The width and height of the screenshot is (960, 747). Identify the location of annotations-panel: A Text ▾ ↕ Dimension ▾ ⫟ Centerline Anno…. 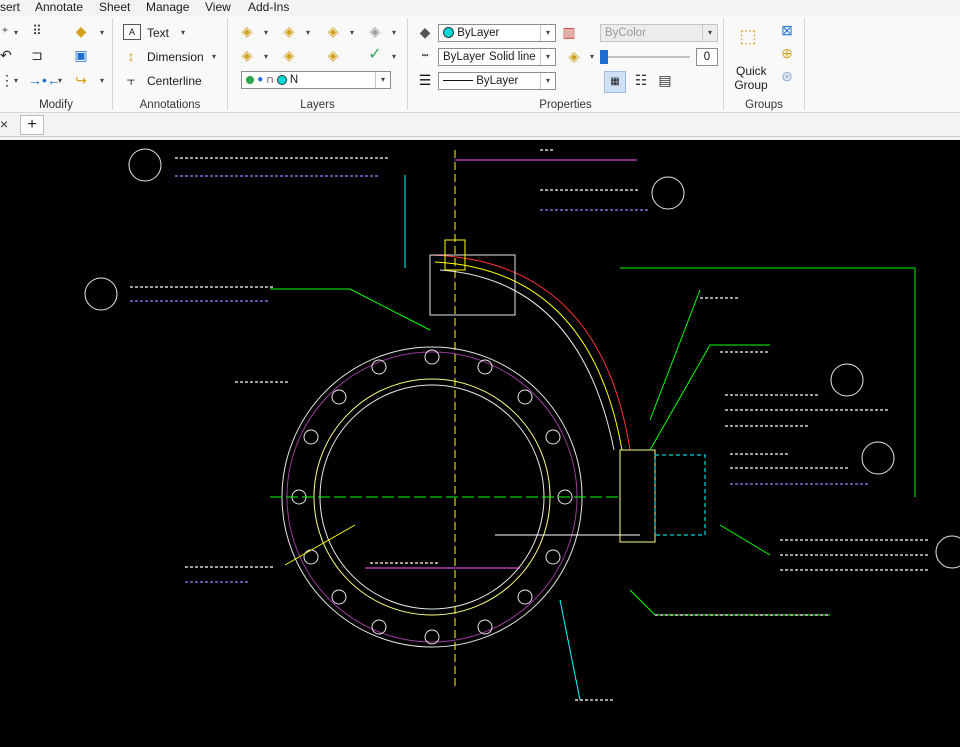
(170, 64).